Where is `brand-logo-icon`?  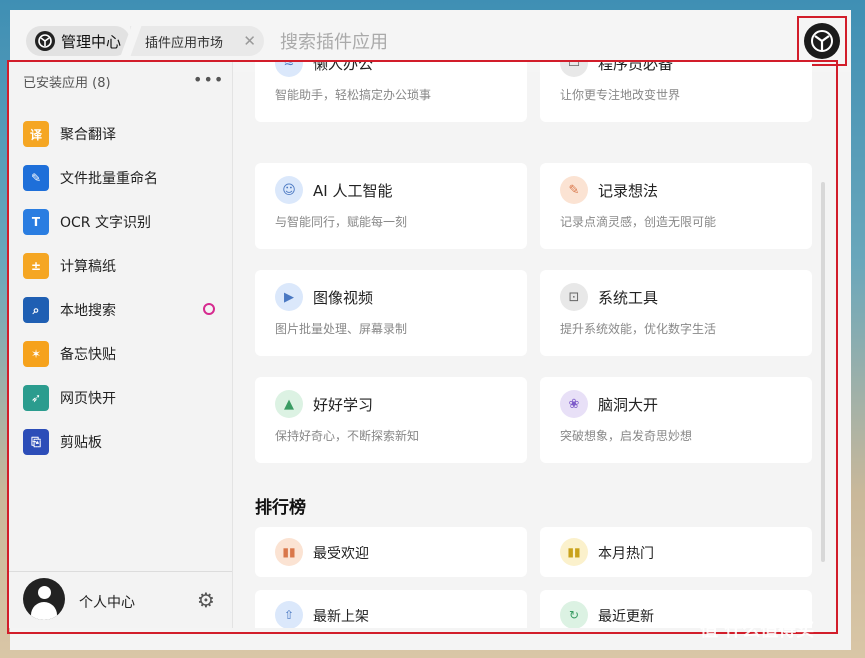 brand-logo-icon is located at coordinates (822, 41).